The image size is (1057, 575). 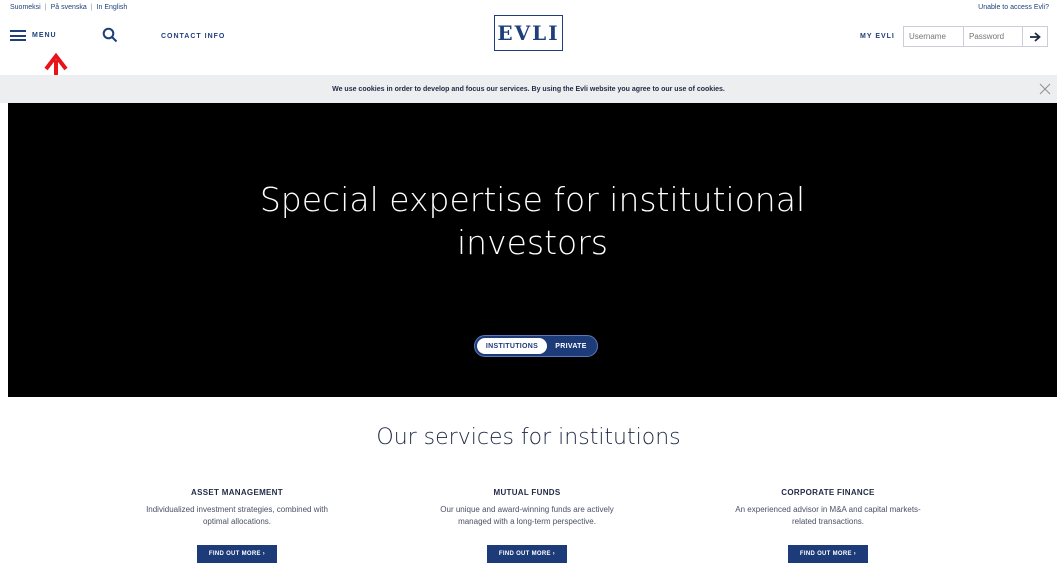 What do you see at coordinates (112, 7) in the screenshot?
I see `lang-link-english: In English` at bounding box center [112, 7].